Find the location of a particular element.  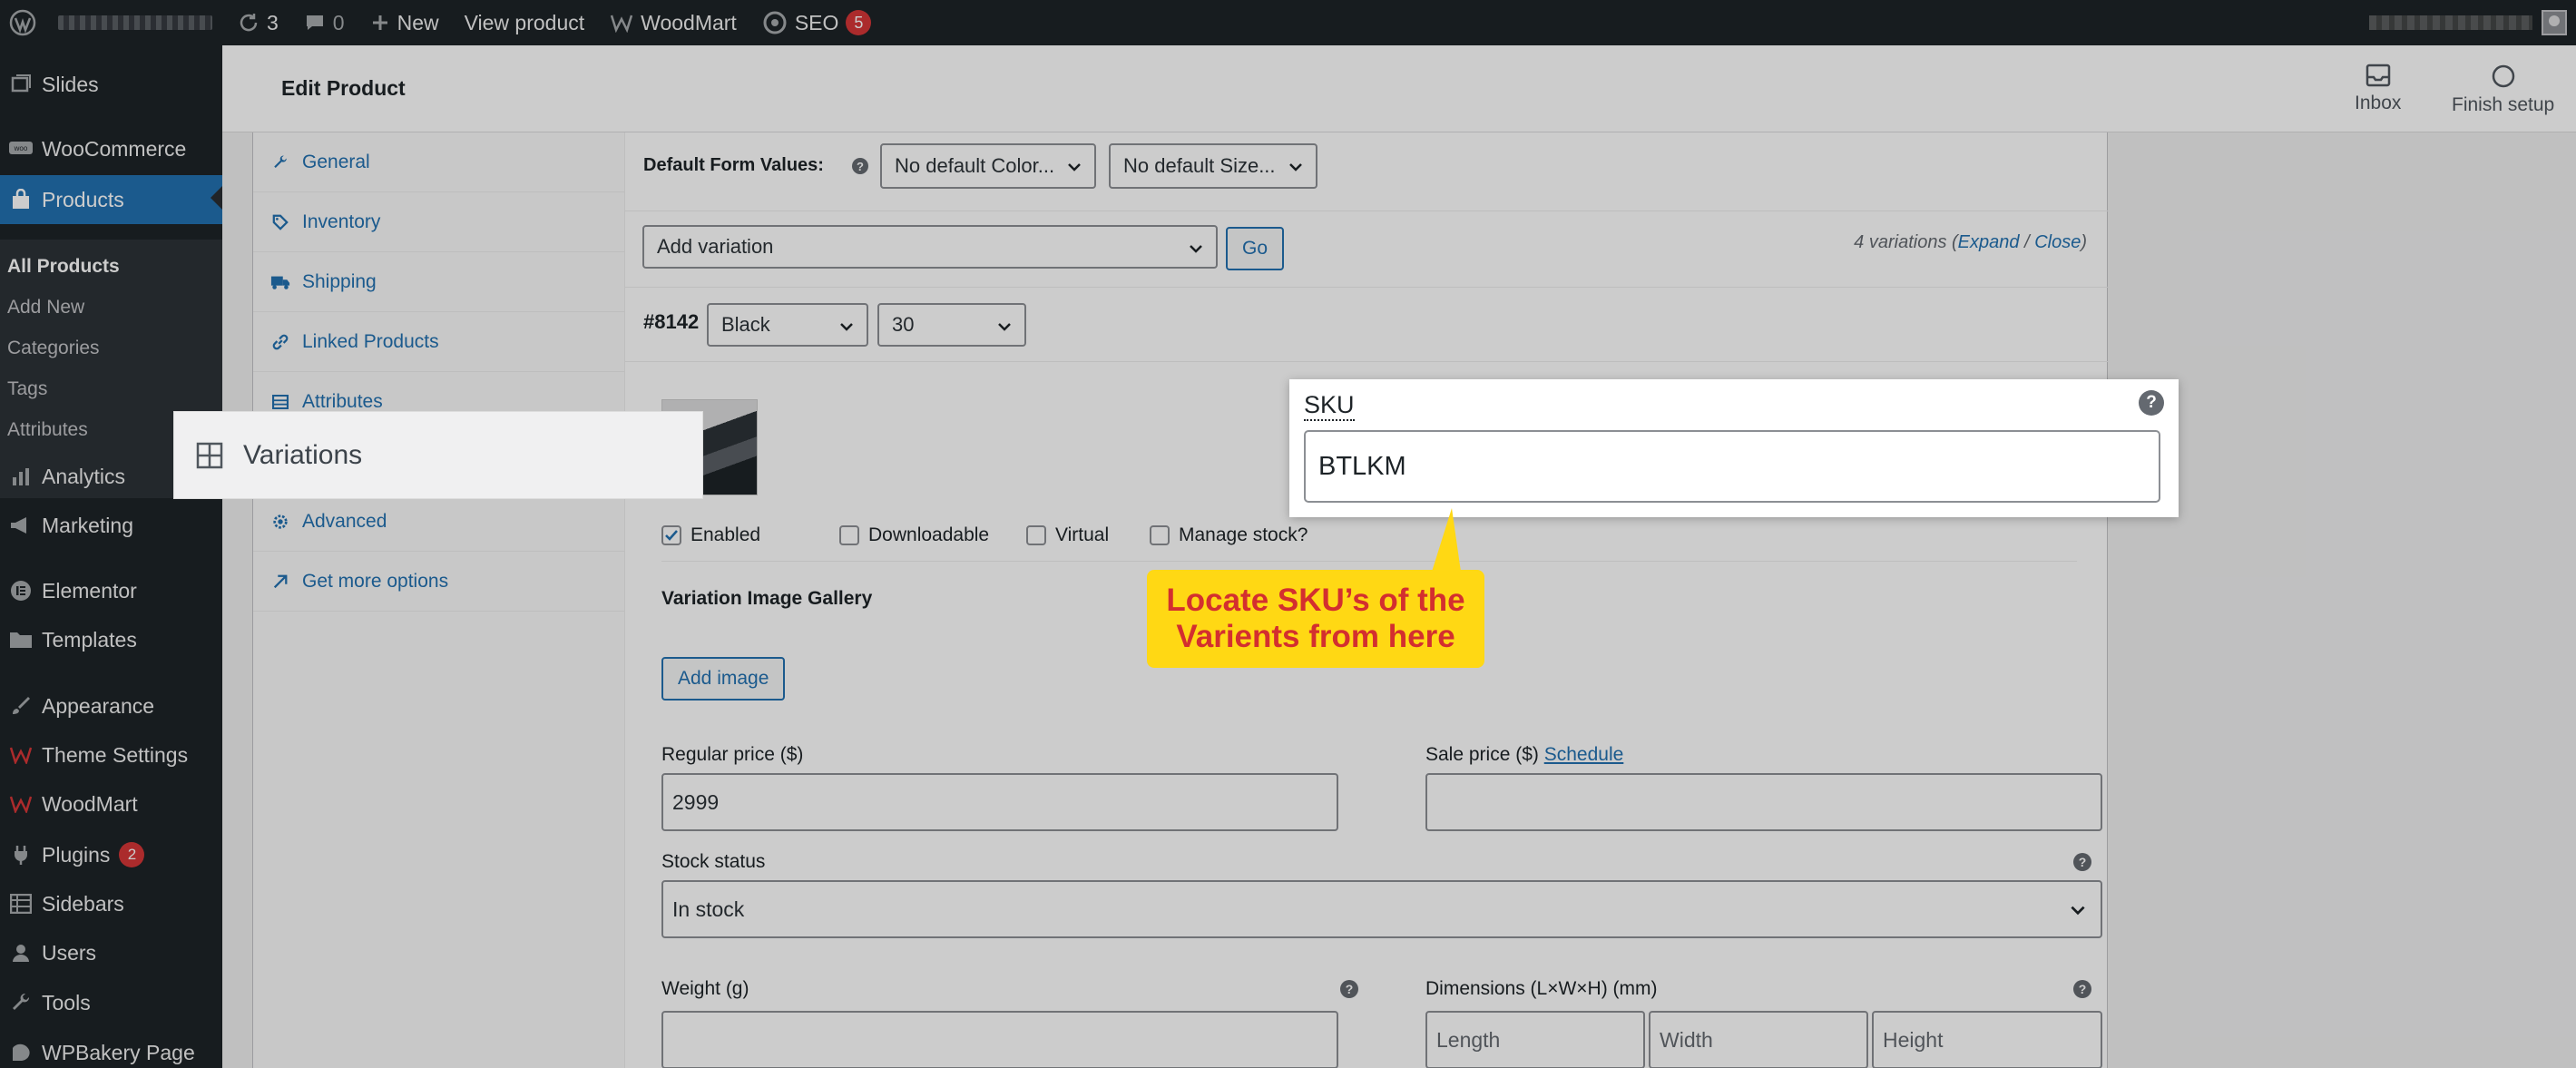

seo-menu: SEO 5 is located at coordinates (817, 22).